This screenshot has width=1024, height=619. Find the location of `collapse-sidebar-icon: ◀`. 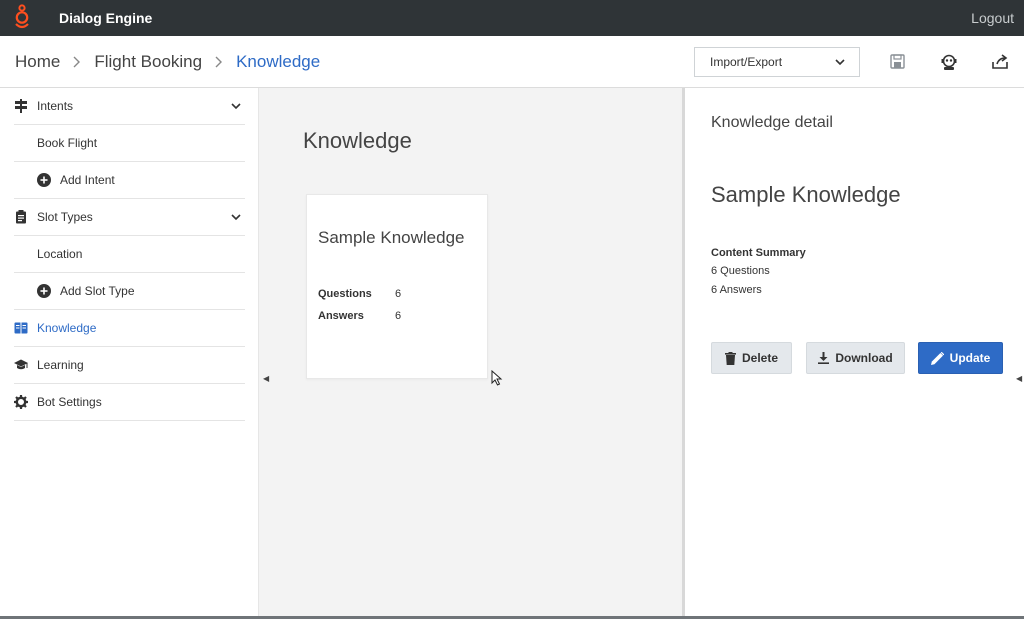

collapse-sidebar-icon: ◀ is located at coordinates (266, 378).